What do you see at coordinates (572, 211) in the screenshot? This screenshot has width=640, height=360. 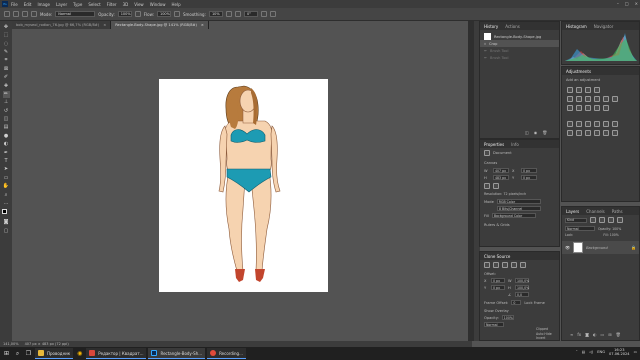 I see `tab-layers: Layers` at bounding box center [572, 211].